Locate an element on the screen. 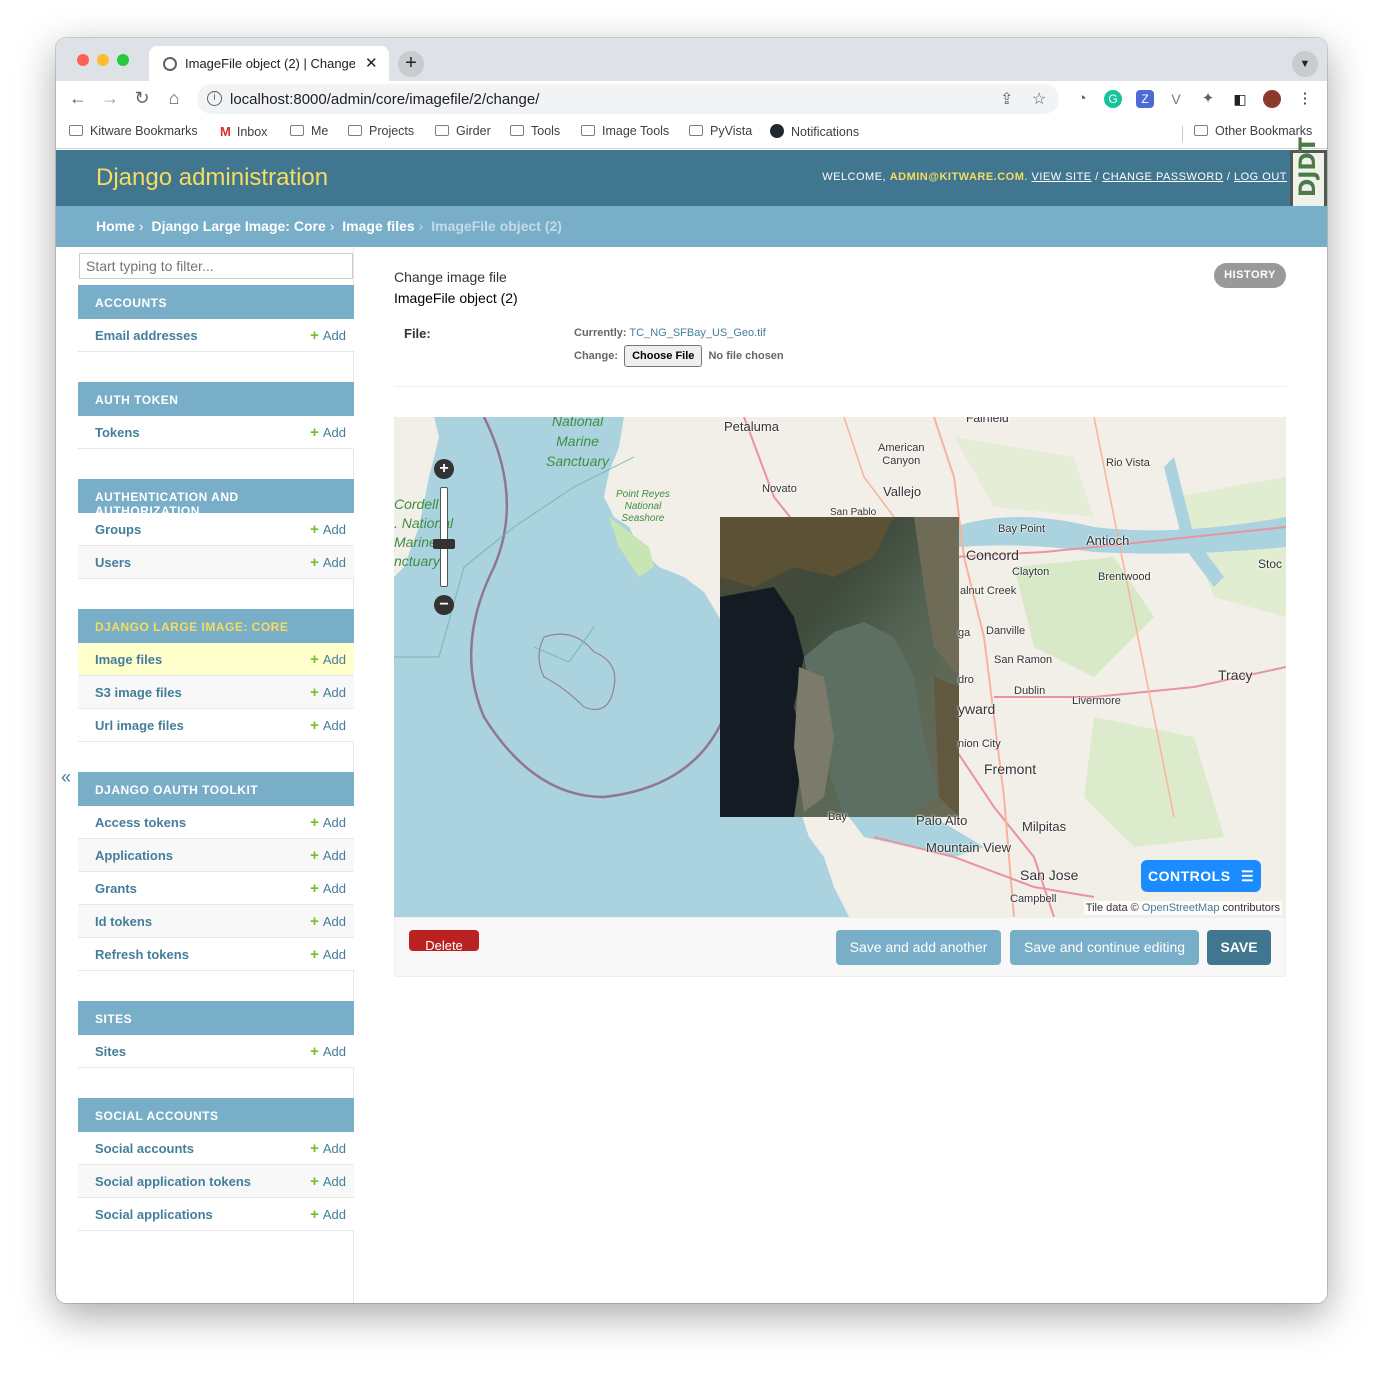  bookmark-inbox: M Inbox is located at coordinates (243, 131).